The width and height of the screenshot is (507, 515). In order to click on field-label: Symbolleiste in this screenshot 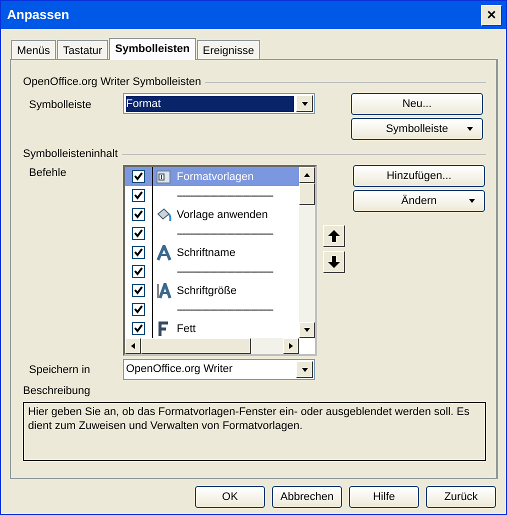, I will do `click(60, 106)`.